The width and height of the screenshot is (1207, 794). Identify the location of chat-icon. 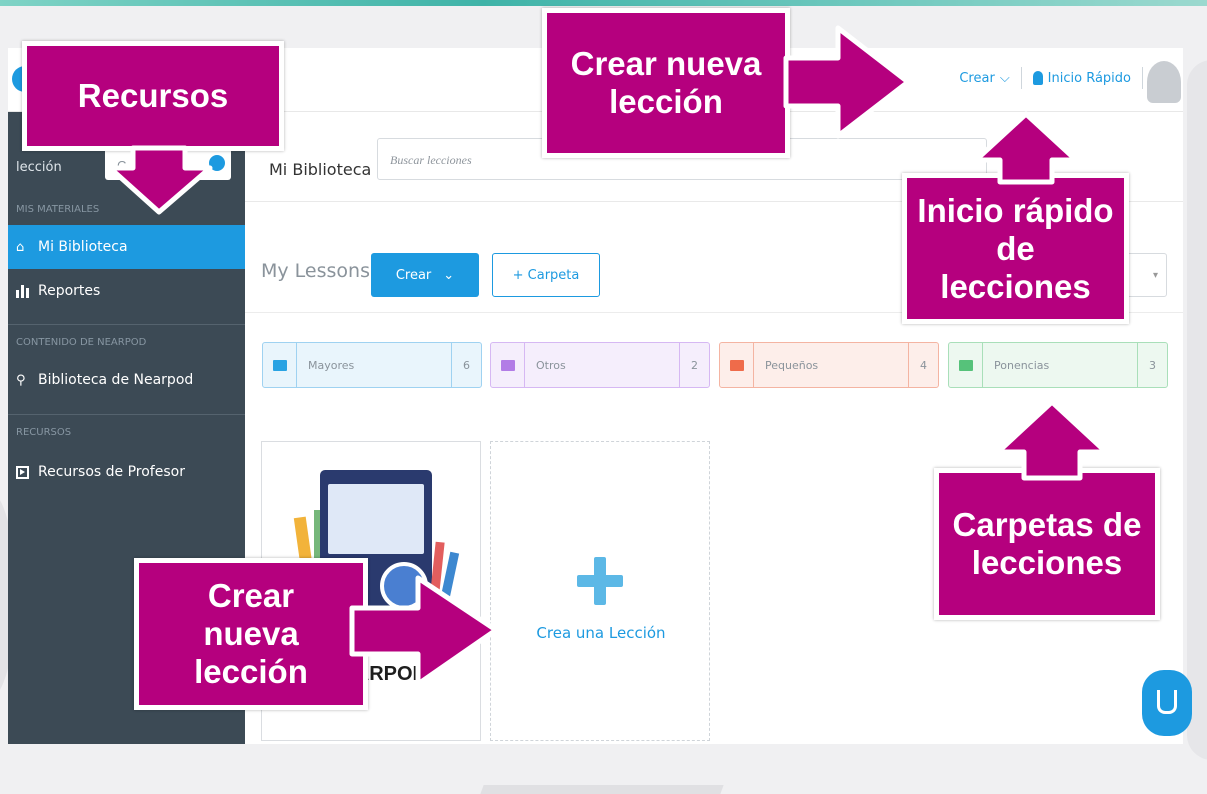
(1167, 702).